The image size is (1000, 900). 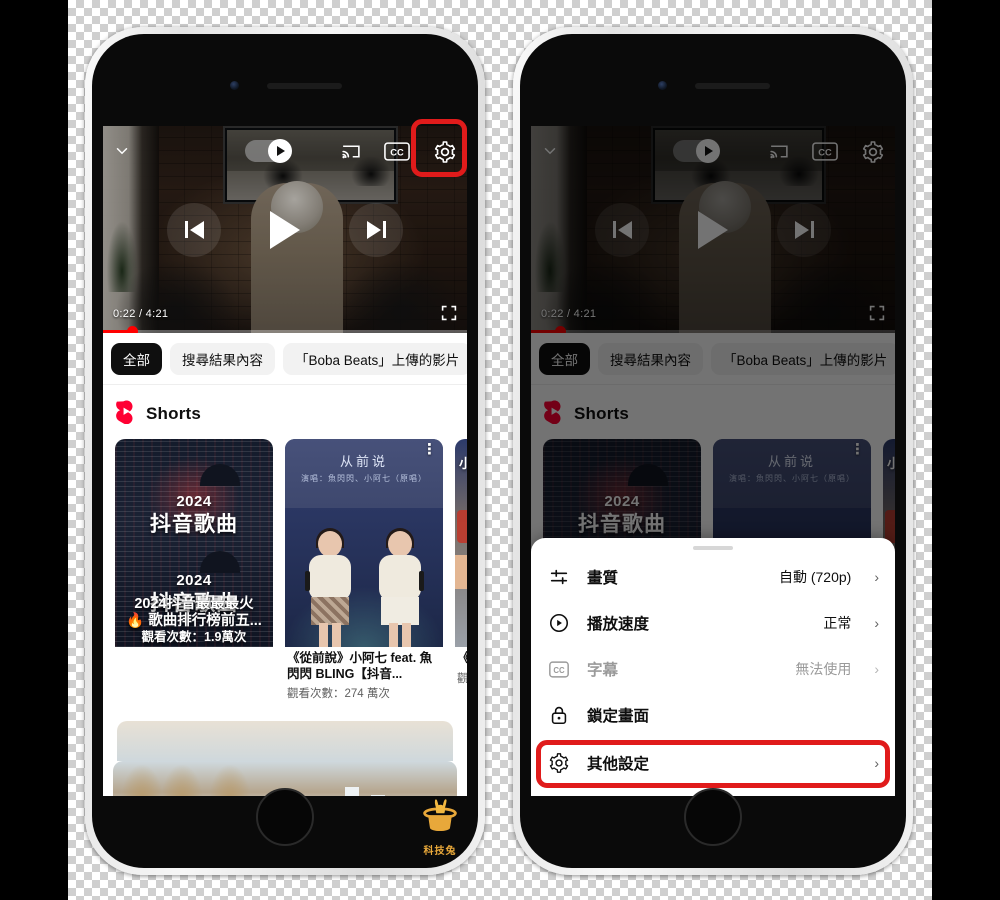 I want to click on settings-row-label: 畫質, so click(x=603, y=578).